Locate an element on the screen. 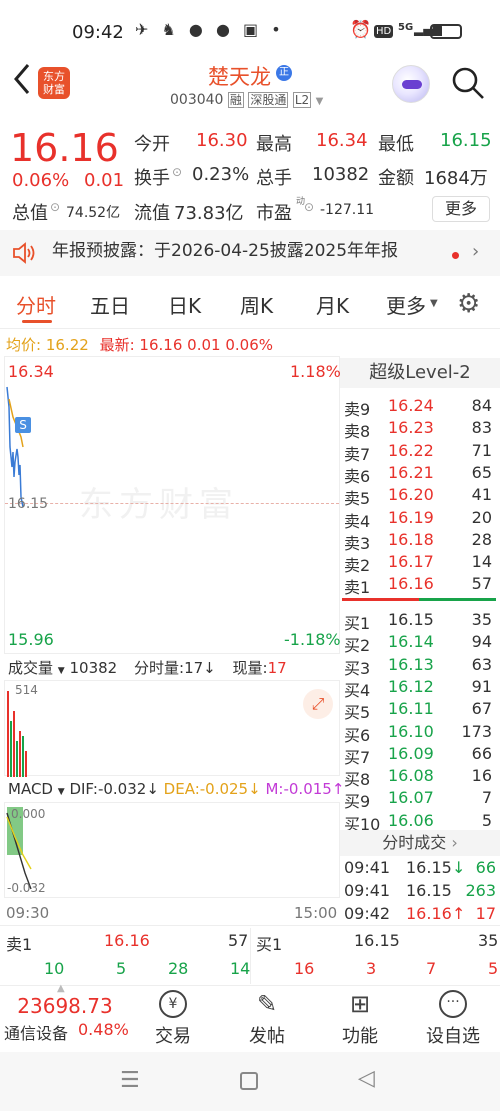  buy-row: 买8 16.08 16 is located at coordinates (420, 778).